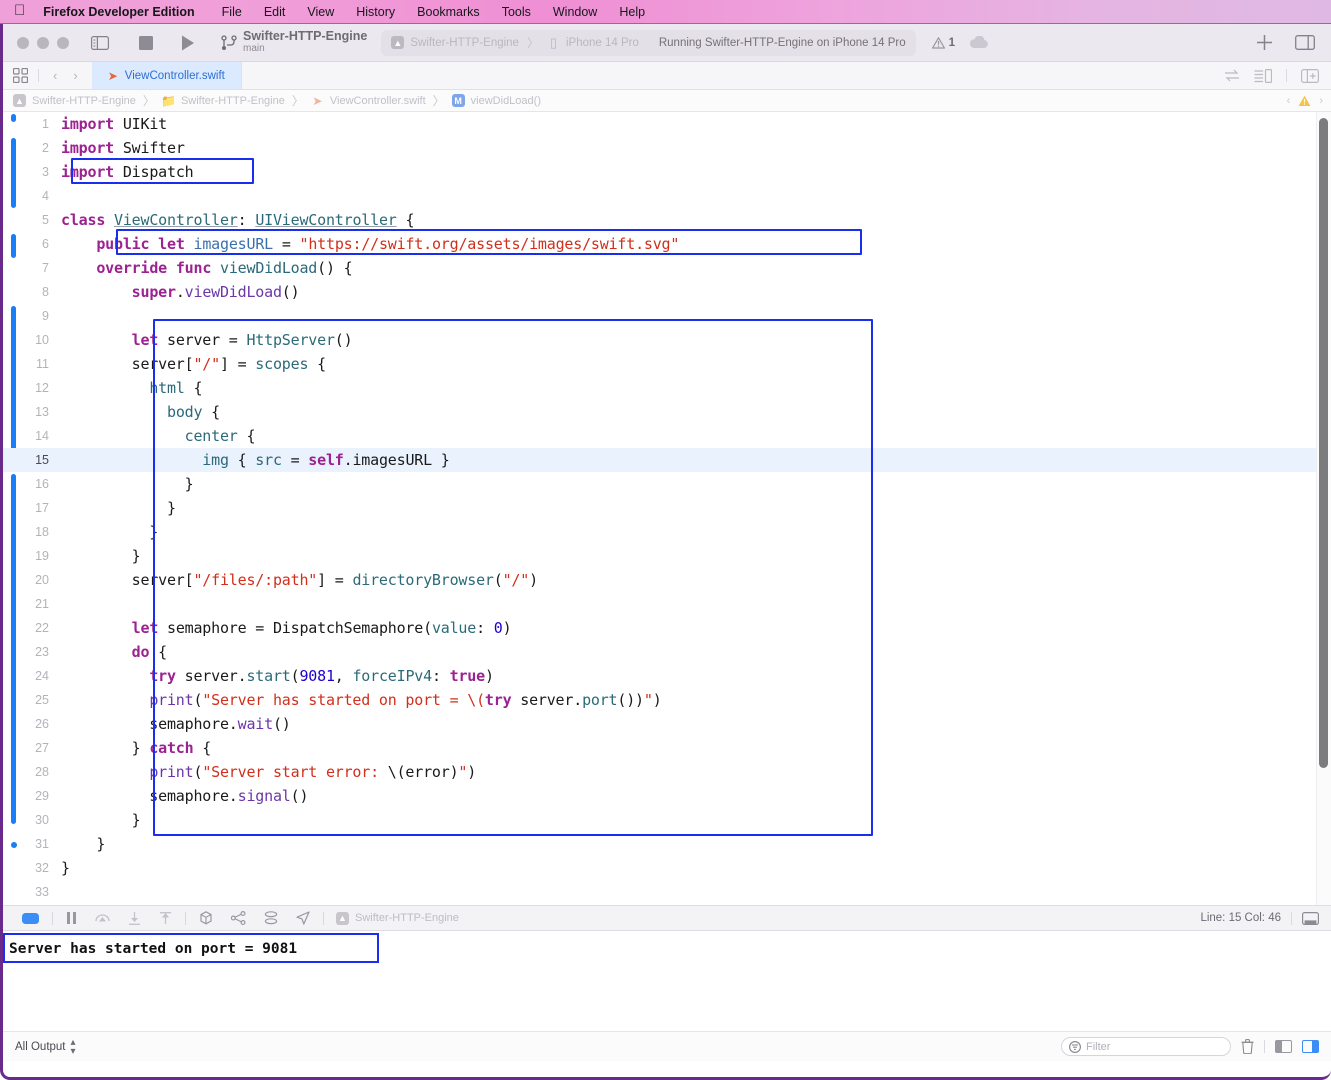  Describe the element at coordinates (63, 42) in the screenshot. I see `zoom-button` at that location.